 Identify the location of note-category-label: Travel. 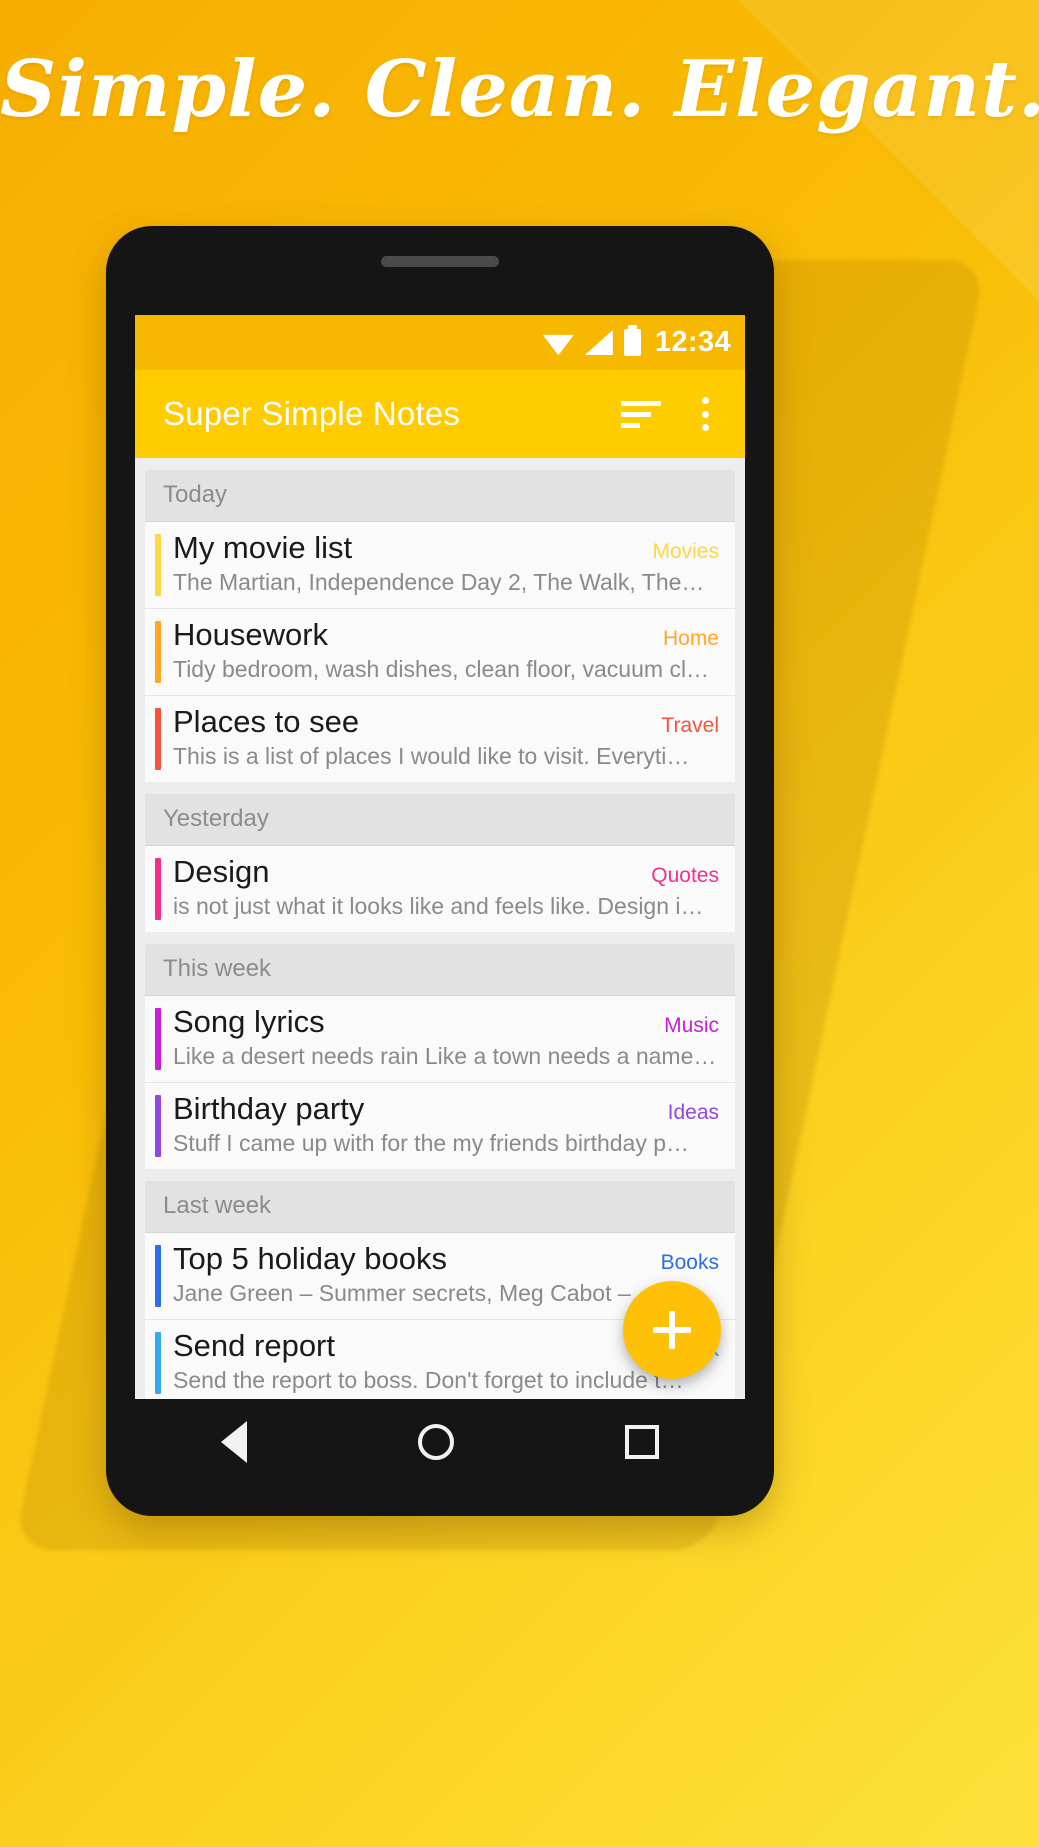
(690, 725).